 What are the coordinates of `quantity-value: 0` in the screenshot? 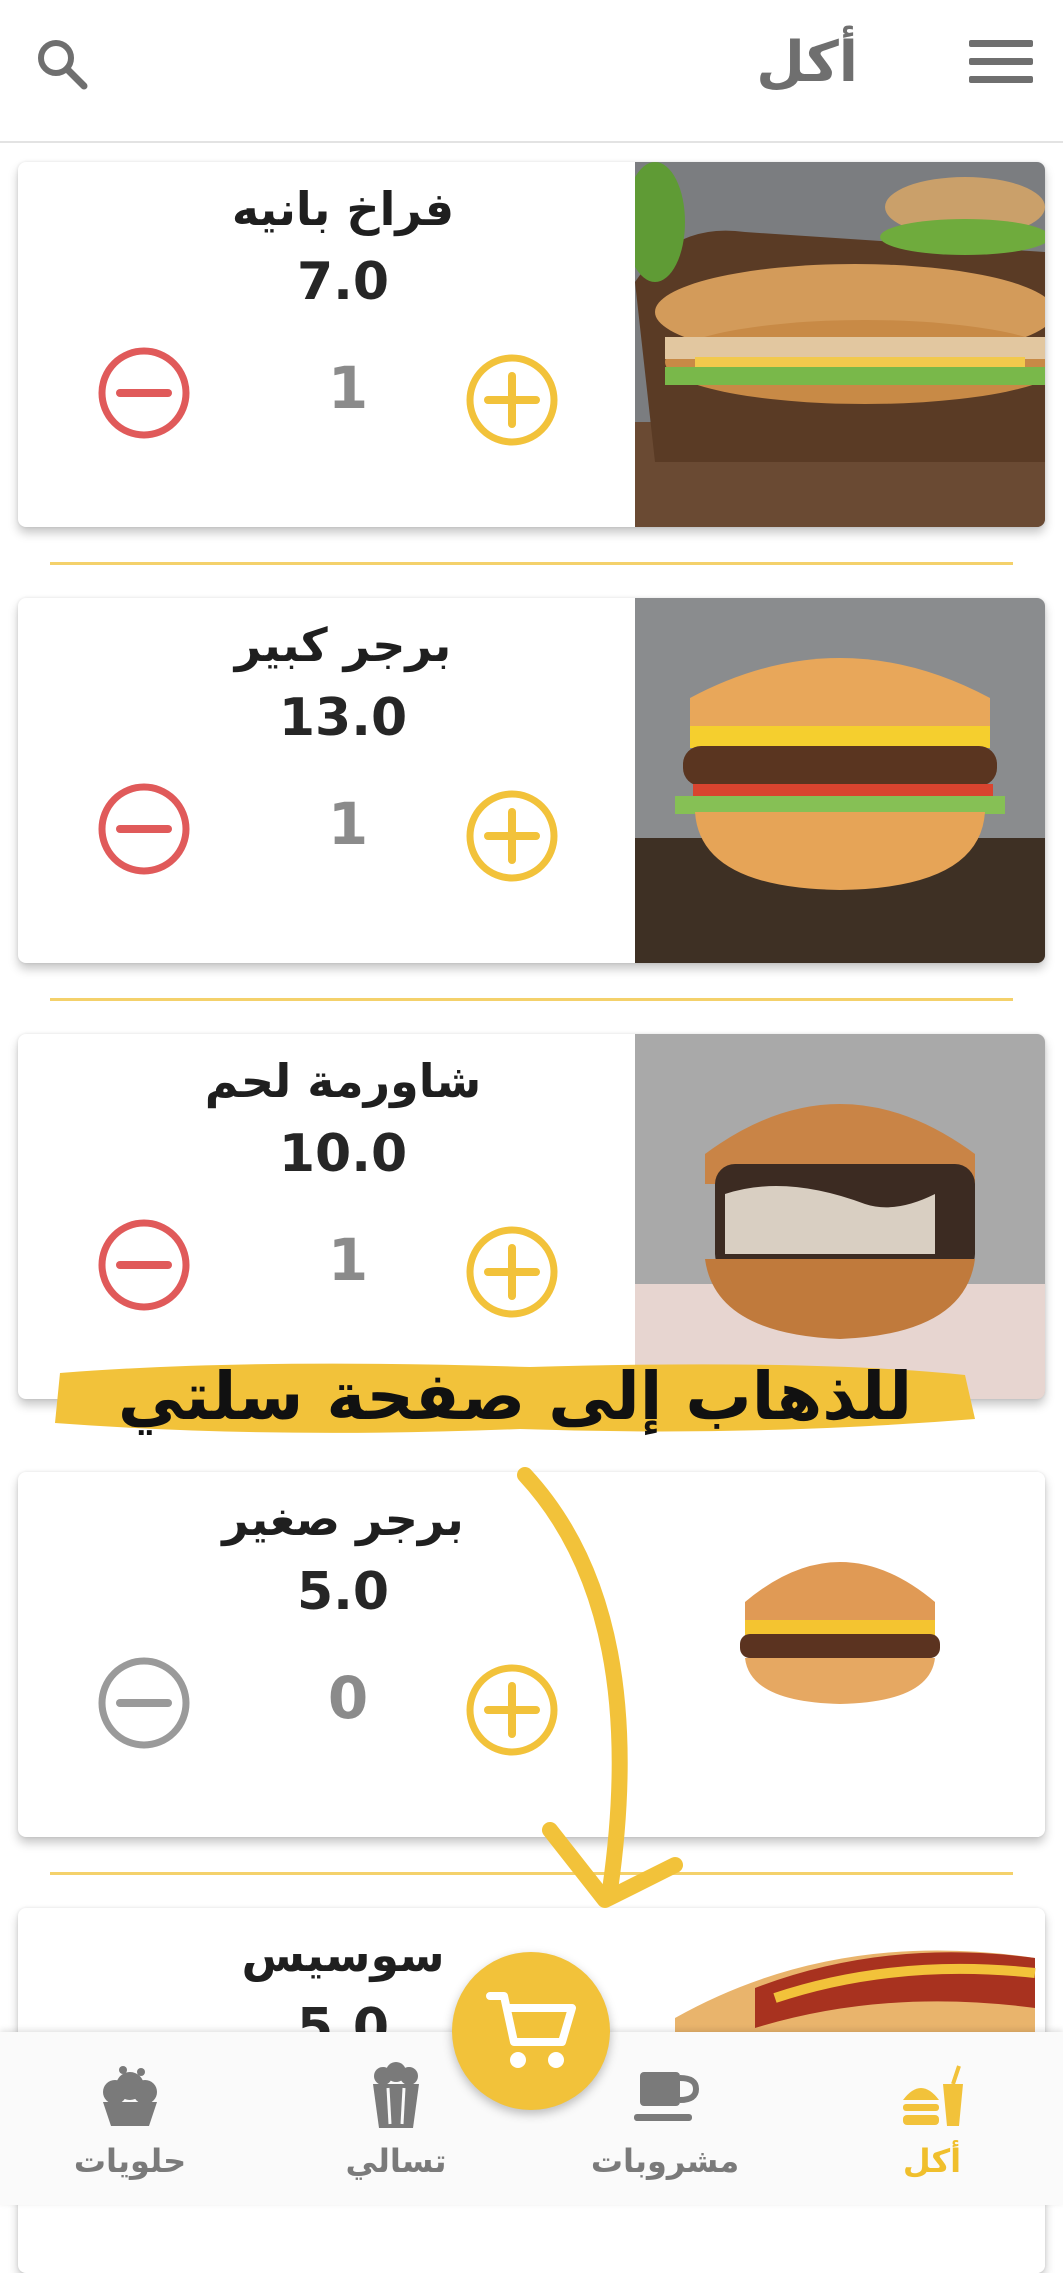 It's located at (348, 1698).